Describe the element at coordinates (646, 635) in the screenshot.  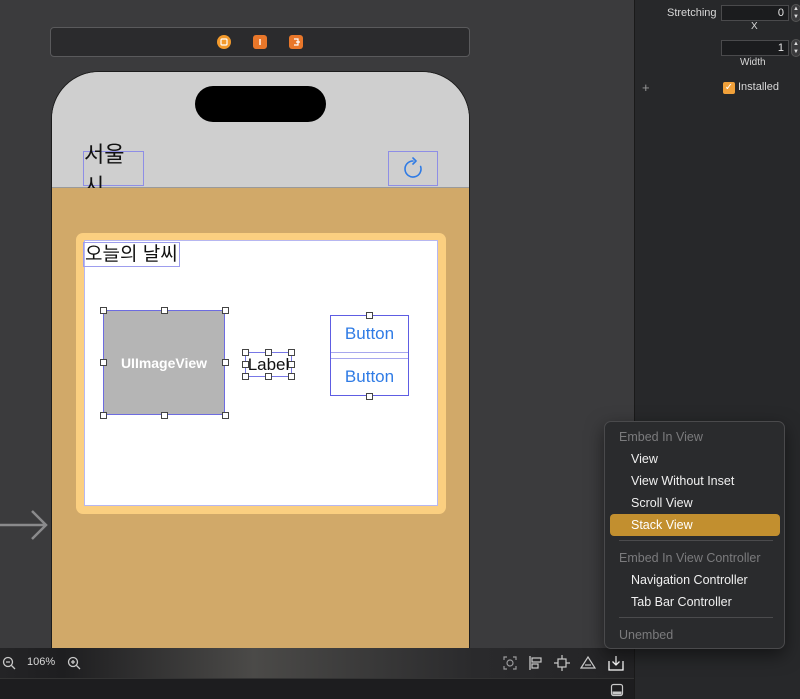
I see `menu-item-unembed: Unembed` at that location.